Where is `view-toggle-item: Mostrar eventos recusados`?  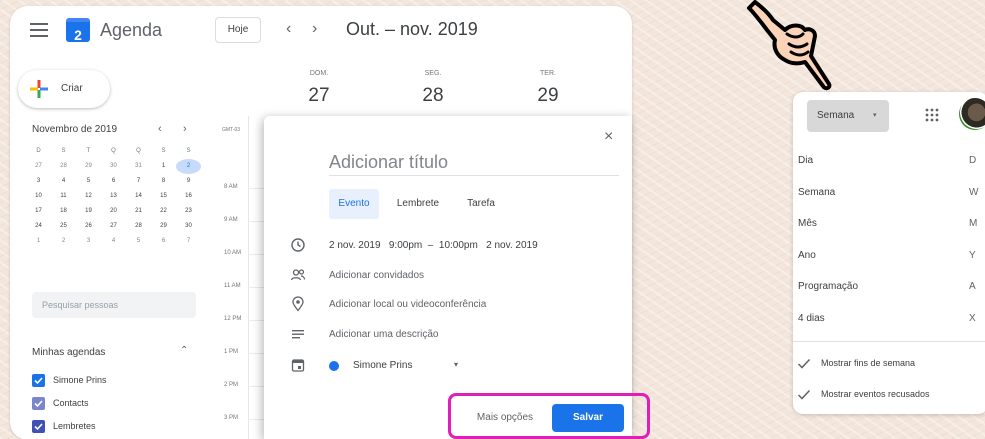 view-toggle-item: Mostrar eventos recusados is located at coordinates (889, 395).